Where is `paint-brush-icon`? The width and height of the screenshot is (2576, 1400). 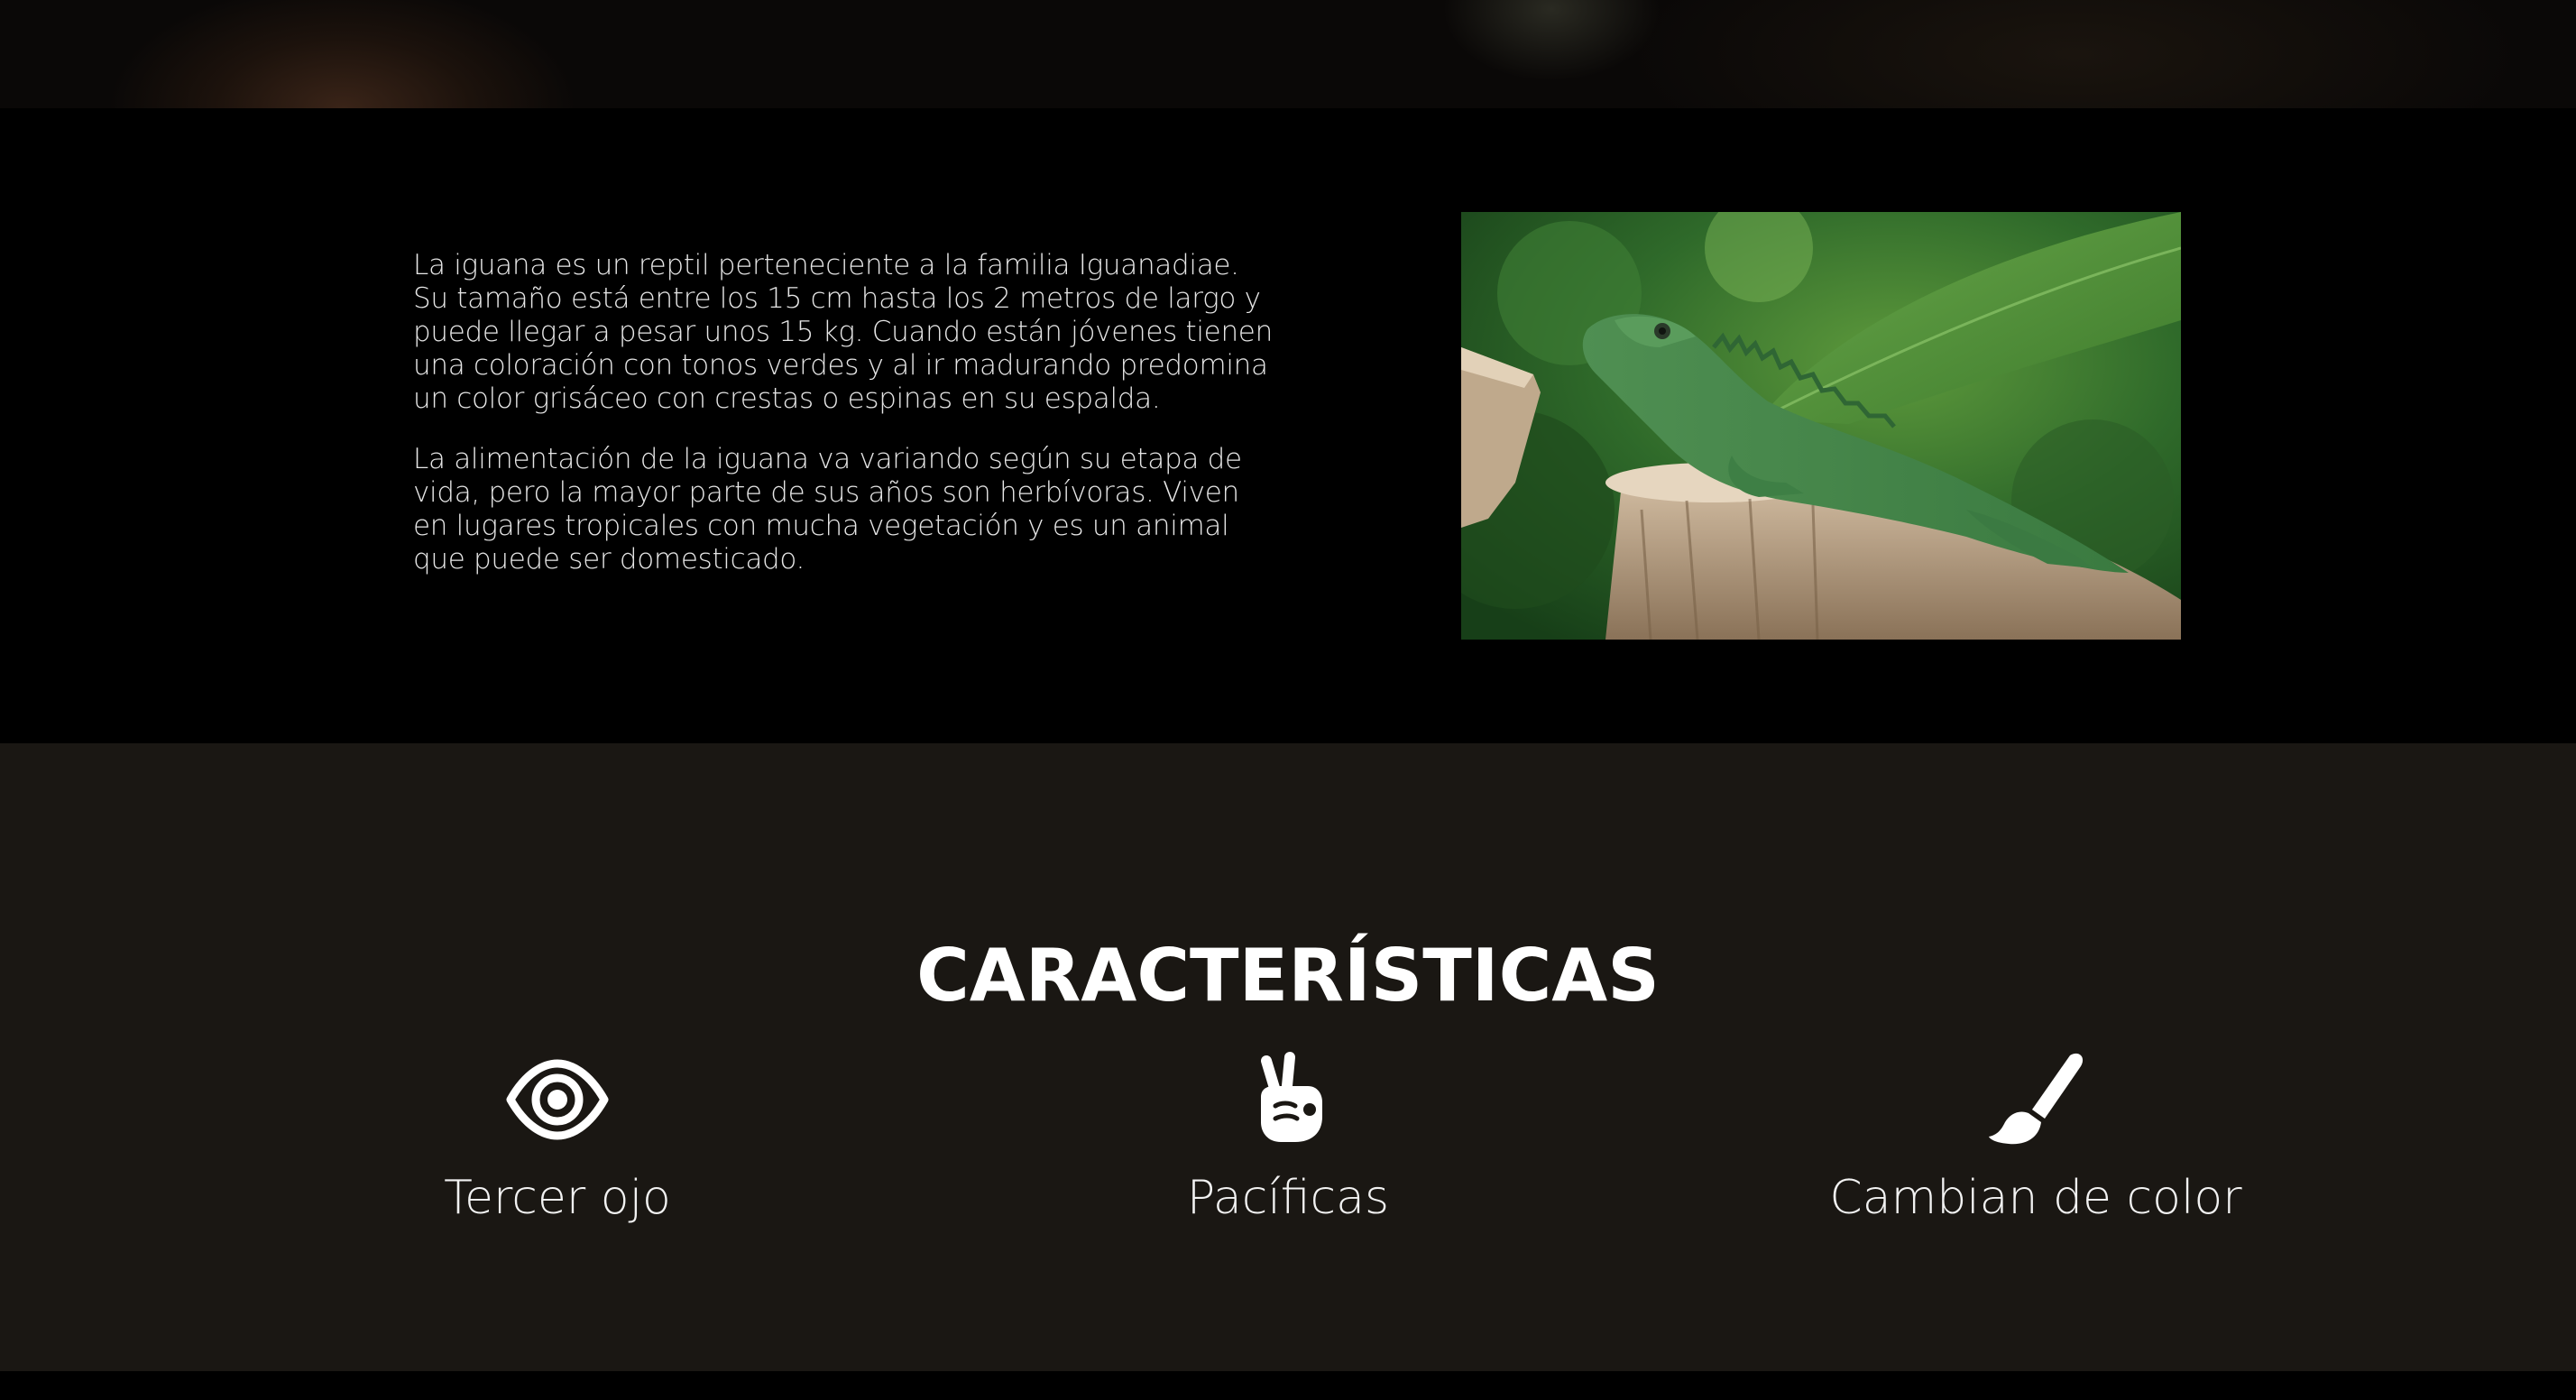 paint-brush-icon is located at coordinates (2036, 1099).